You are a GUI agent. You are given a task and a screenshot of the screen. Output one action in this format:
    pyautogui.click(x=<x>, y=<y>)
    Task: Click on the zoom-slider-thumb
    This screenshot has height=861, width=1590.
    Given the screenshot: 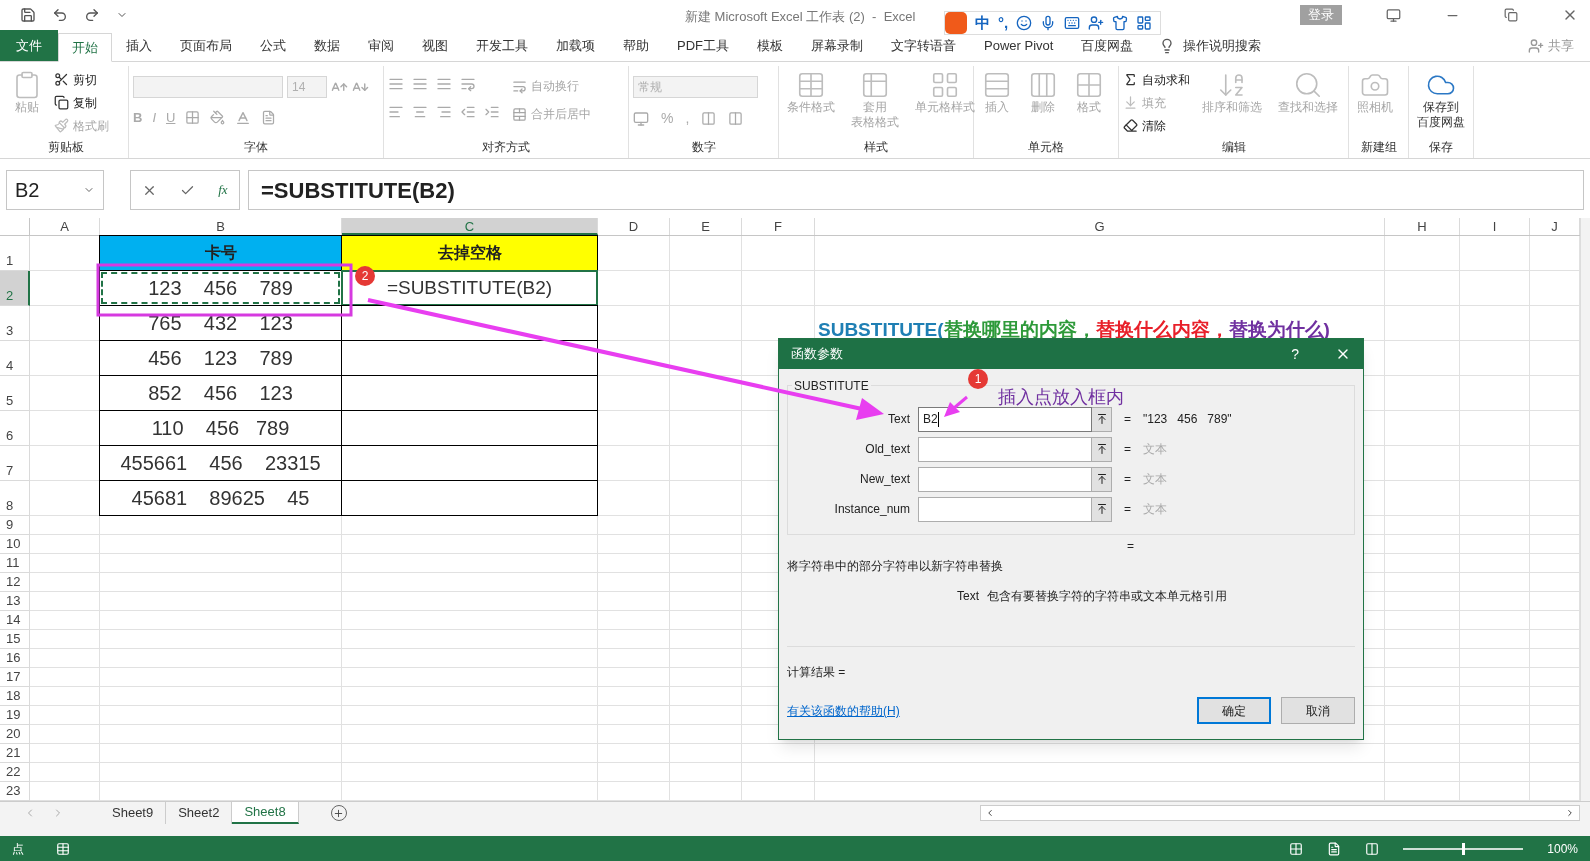 What is the action you would take?
    pyautogui.click(x=1464, y=848)
    